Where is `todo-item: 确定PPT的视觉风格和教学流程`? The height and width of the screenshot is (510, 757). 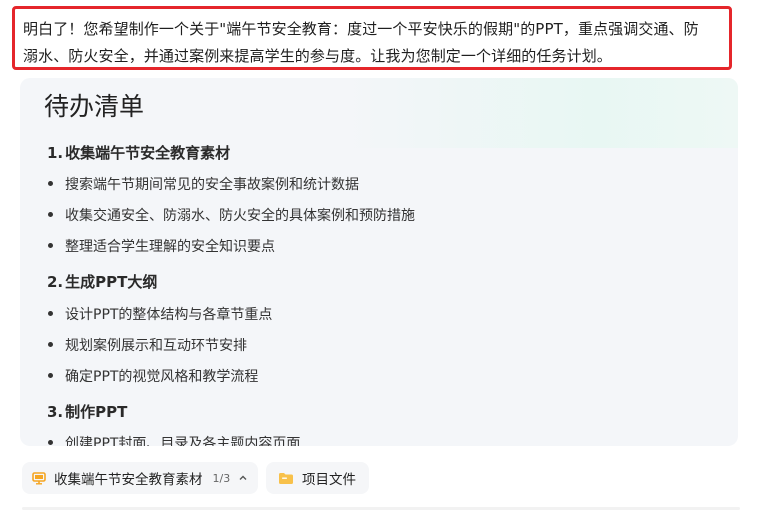 todo-item: 确定PPT的视觉风格和教学流程 is located at coordinates (153, 377).